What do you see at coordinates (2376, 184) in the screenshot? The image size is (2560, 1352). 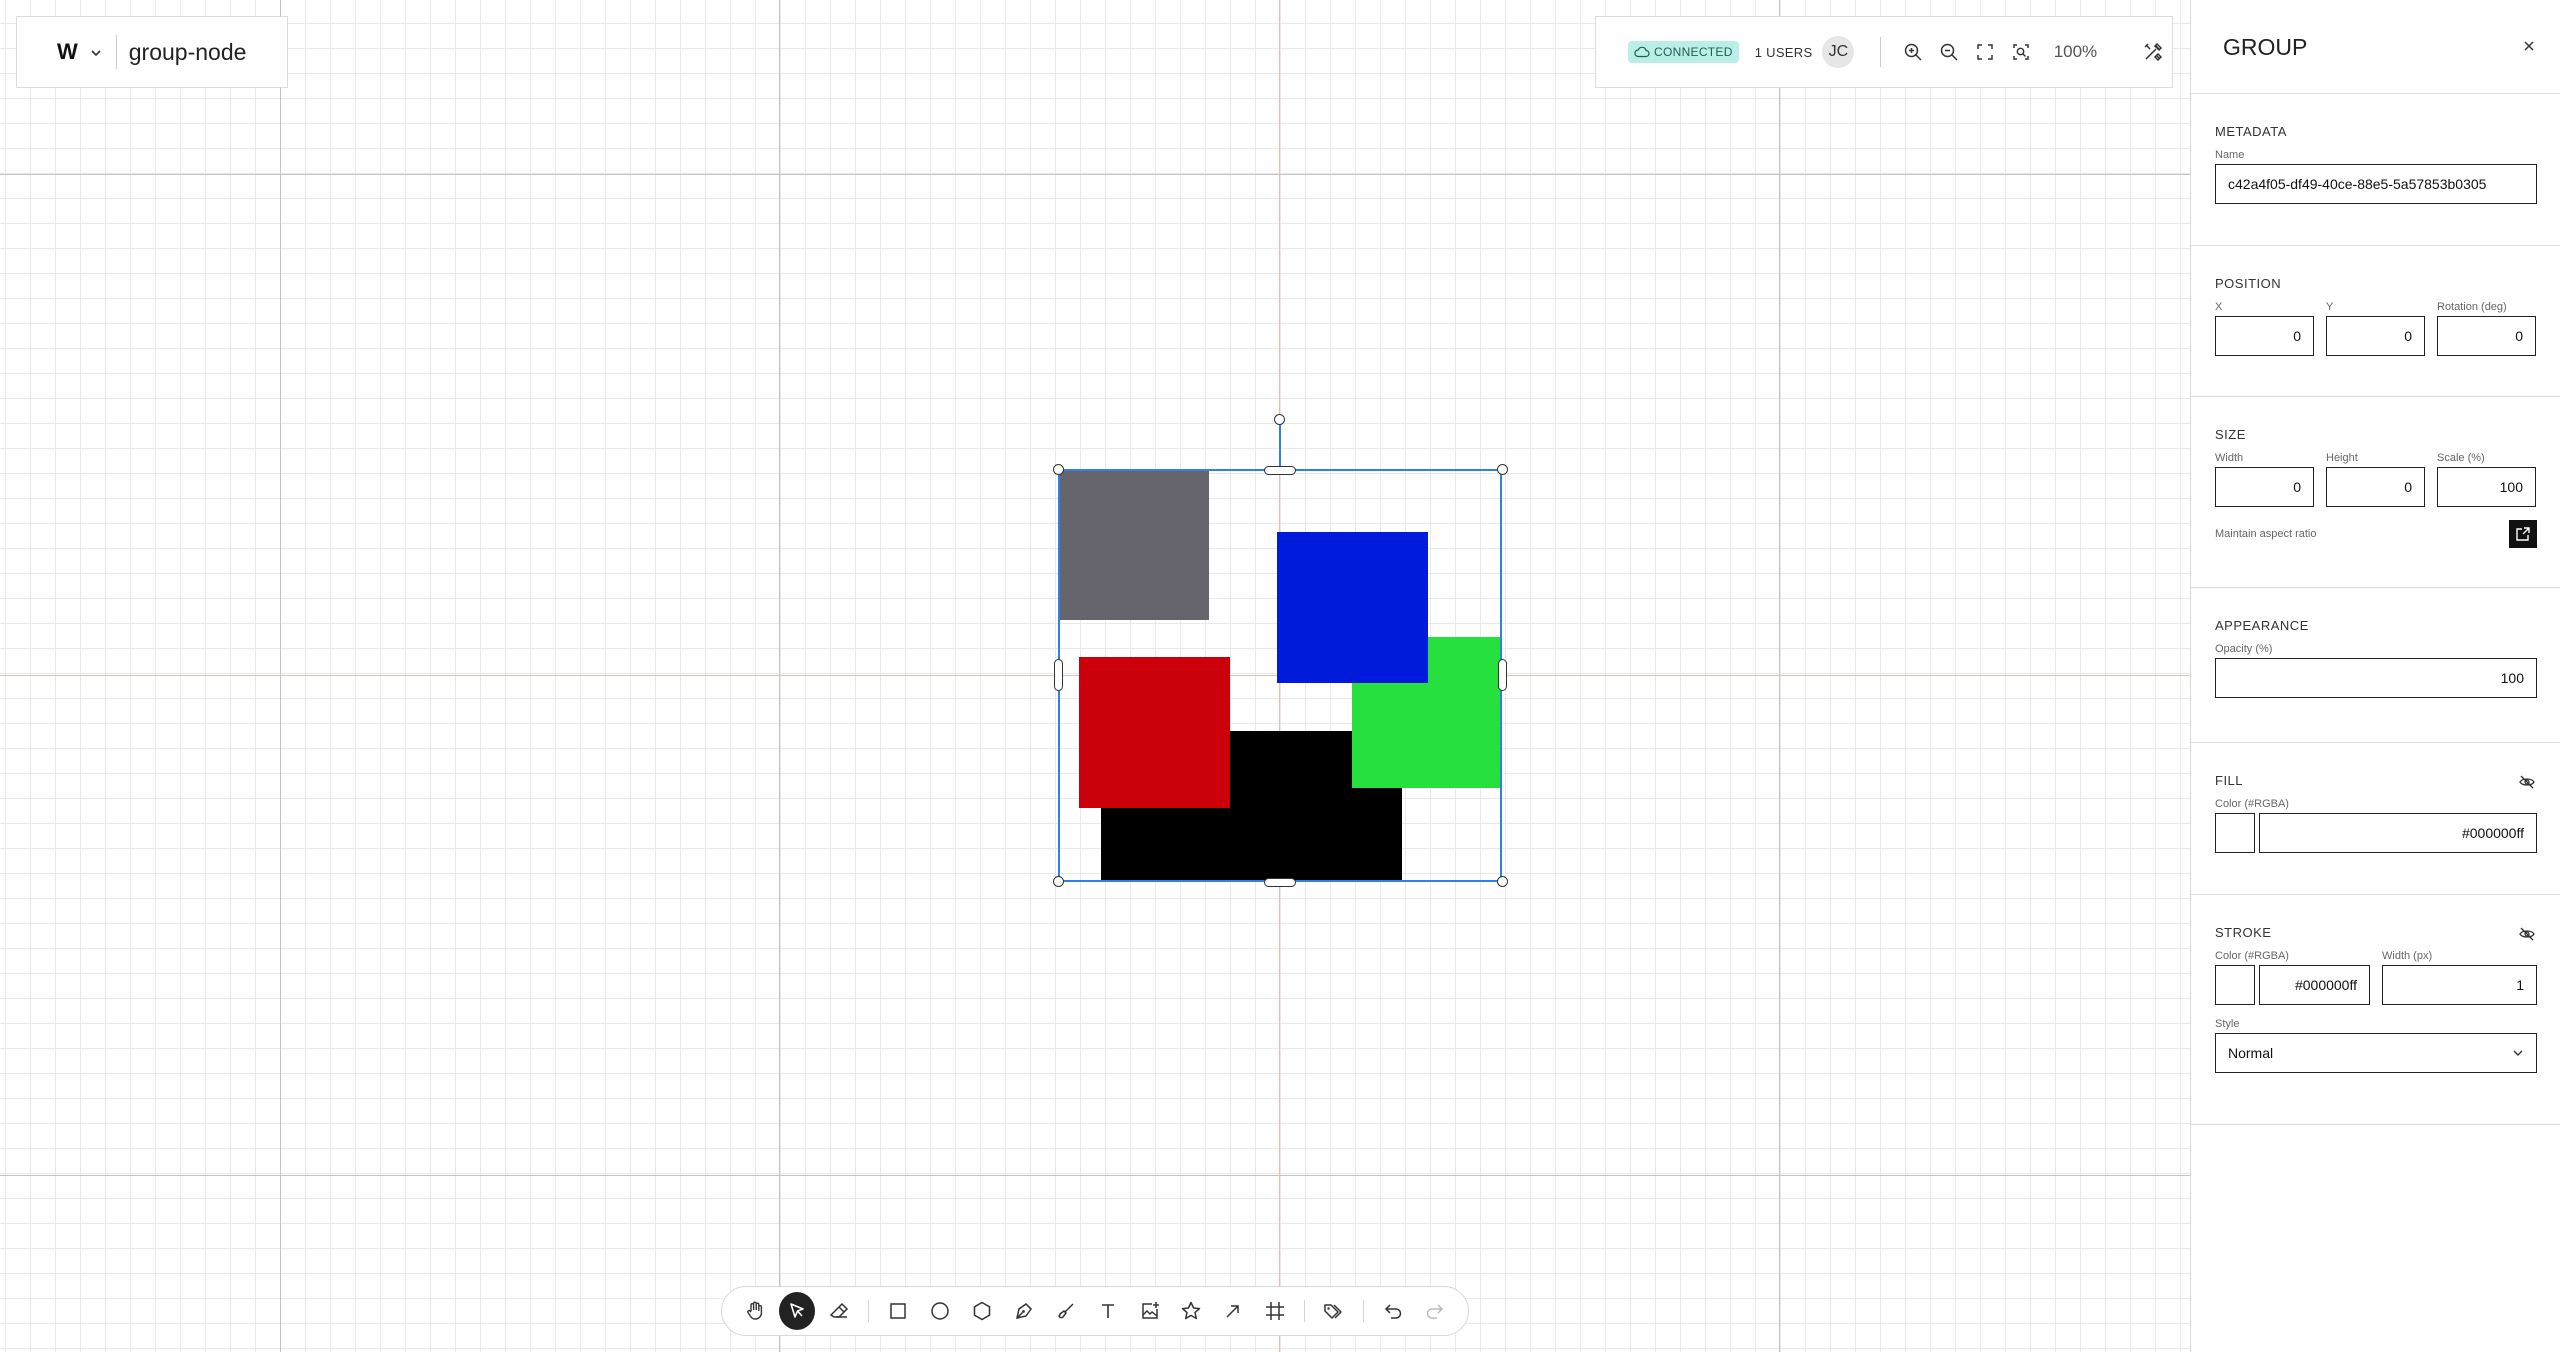 I see `name-field: c42a4f05-df49-40ce-88e5-5a57853b0305` at bounding box center [2376, 184].